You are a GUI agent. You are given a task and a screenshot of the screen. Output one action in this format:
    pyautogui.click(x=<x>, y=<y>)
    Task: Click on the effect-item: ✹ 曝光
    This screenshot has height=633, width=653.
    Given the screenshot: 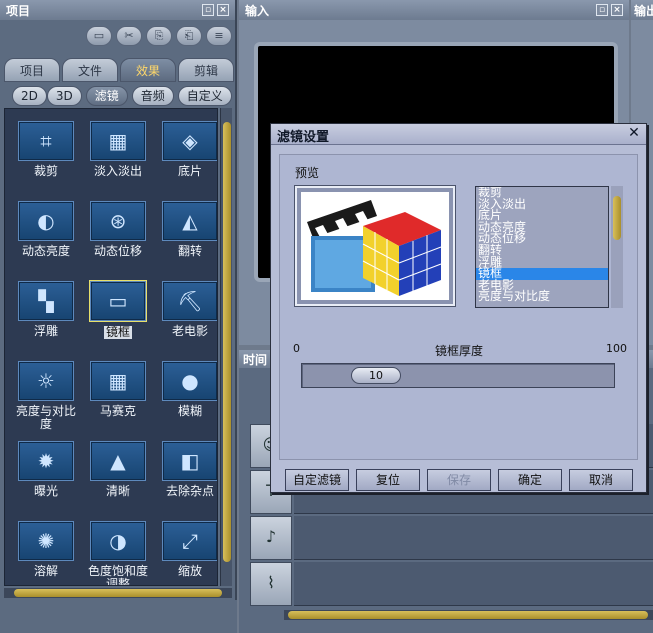 What is the action you would take?
    pyautogui.click(x=46, y=471)
    